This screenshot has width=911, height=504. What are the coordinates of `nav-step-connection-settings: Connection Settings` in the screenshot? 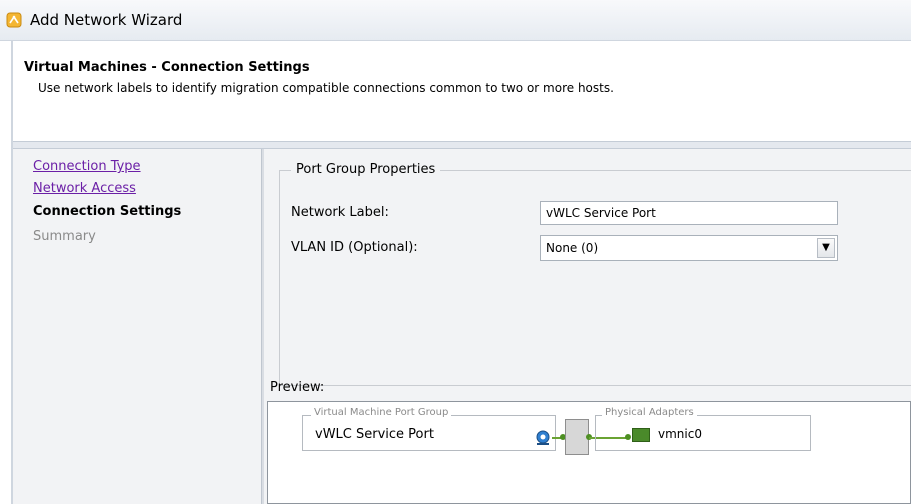 It's located at (107, 211).